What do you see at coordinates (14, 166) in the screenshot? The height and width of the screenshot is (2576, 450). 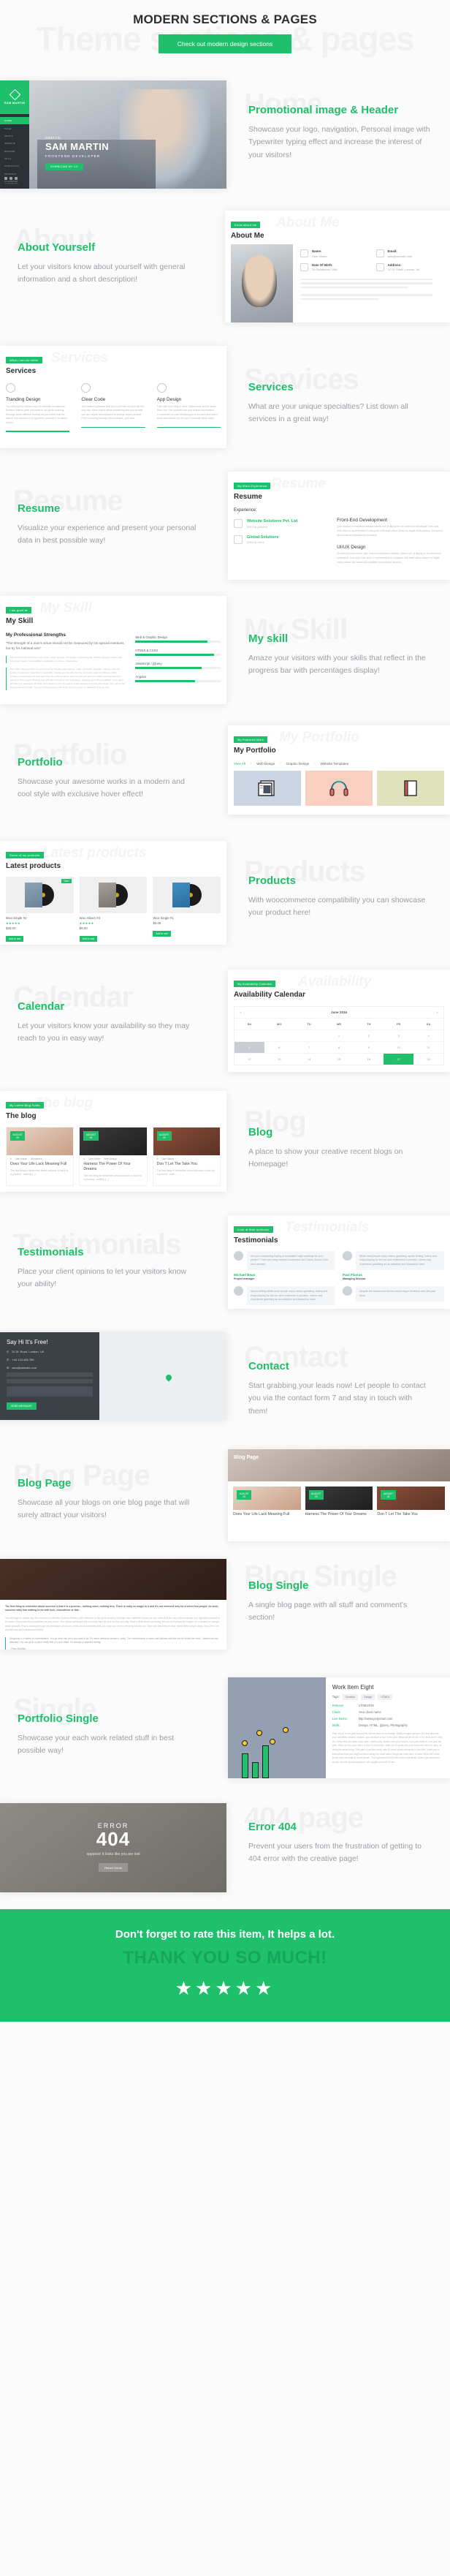 I see `mock-nav-item-portfolio: PORTFOLIO` at bounding box center [14, 166].